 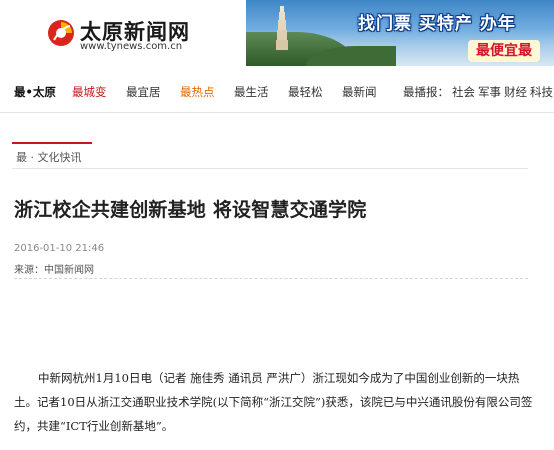 What do you see at coordinates (143, 92) in the screenshot?
I see `nav-item-livable: 最宜居` at bounding box center [143, 92].